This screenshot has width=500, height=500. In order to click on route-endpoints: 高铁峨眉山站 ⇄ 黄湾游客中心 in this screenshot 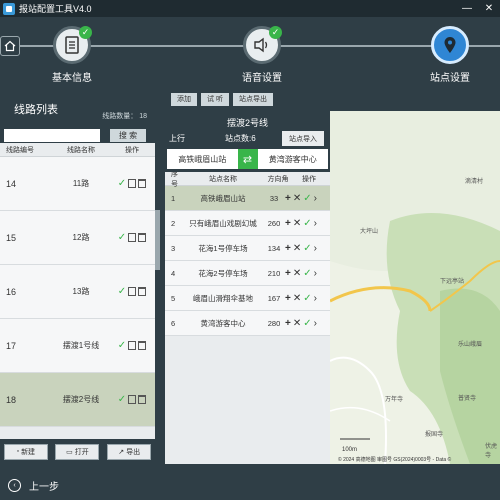, I will do `click(247, 159)`.